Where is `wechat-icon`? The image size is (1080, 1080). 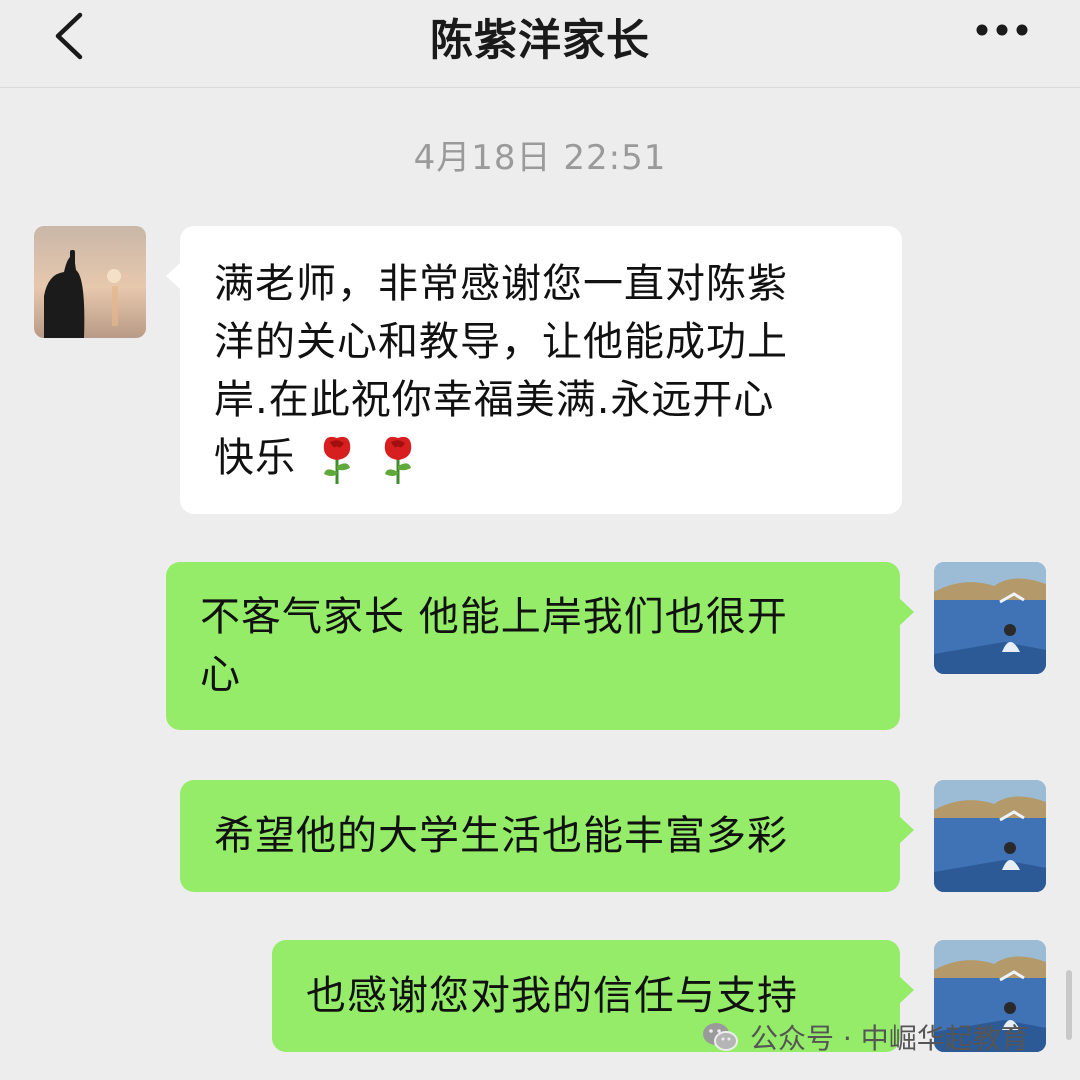
wechat-icon is located at coordinates (720, 1037).